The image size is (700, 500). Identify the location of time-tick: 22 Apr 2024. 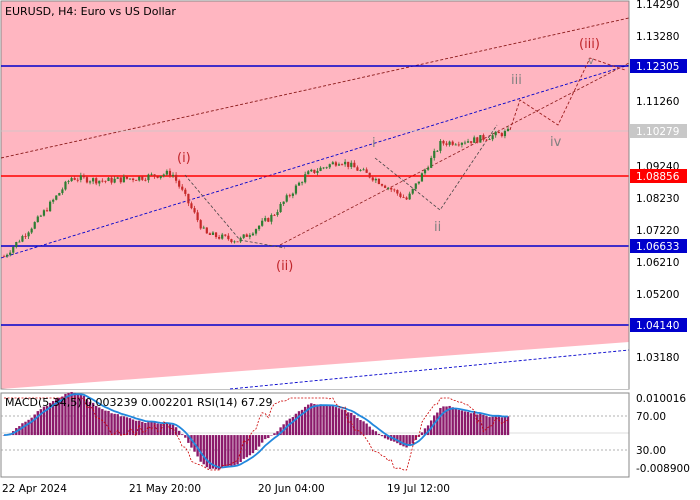
(34, 489).